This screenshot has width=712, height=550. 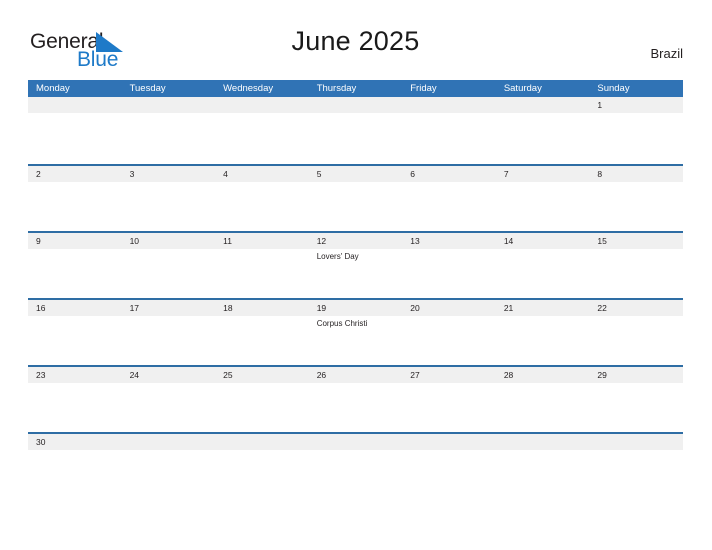 I want to click on week-date-strip: 9 10 11 12 13 14 15, so click(x=355, y=241).